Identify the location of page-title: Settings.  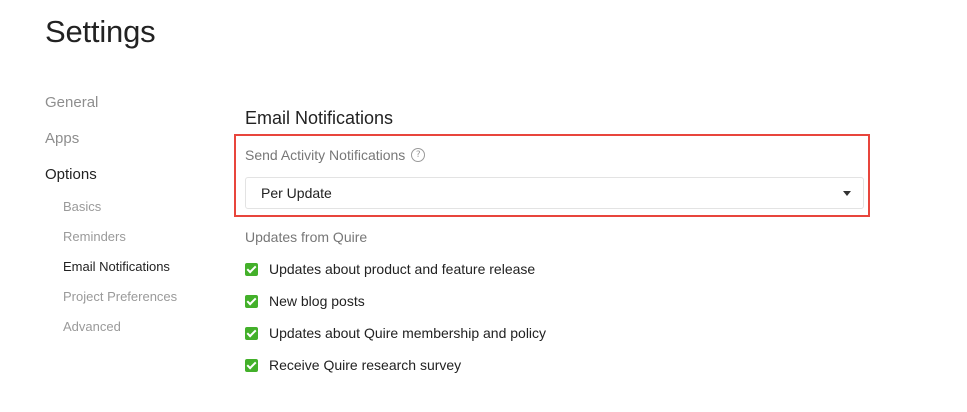
(100, 31).